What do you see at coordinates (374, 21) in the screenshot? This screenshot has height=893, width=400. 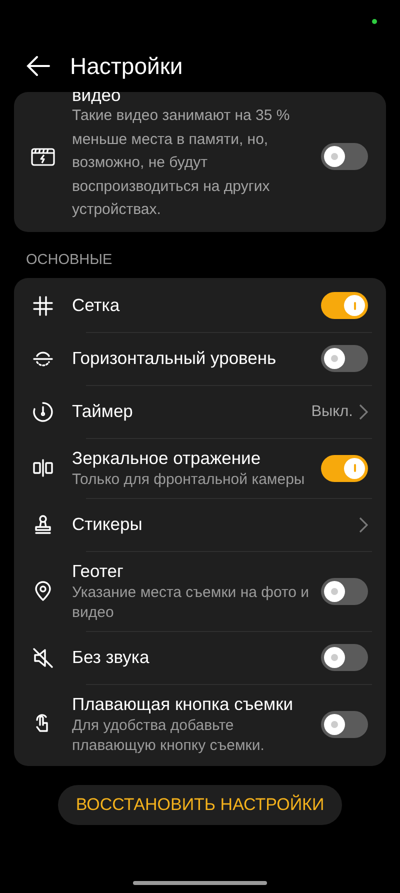 I see `privacy-indicator-icon` at bounding box center [374, 21].